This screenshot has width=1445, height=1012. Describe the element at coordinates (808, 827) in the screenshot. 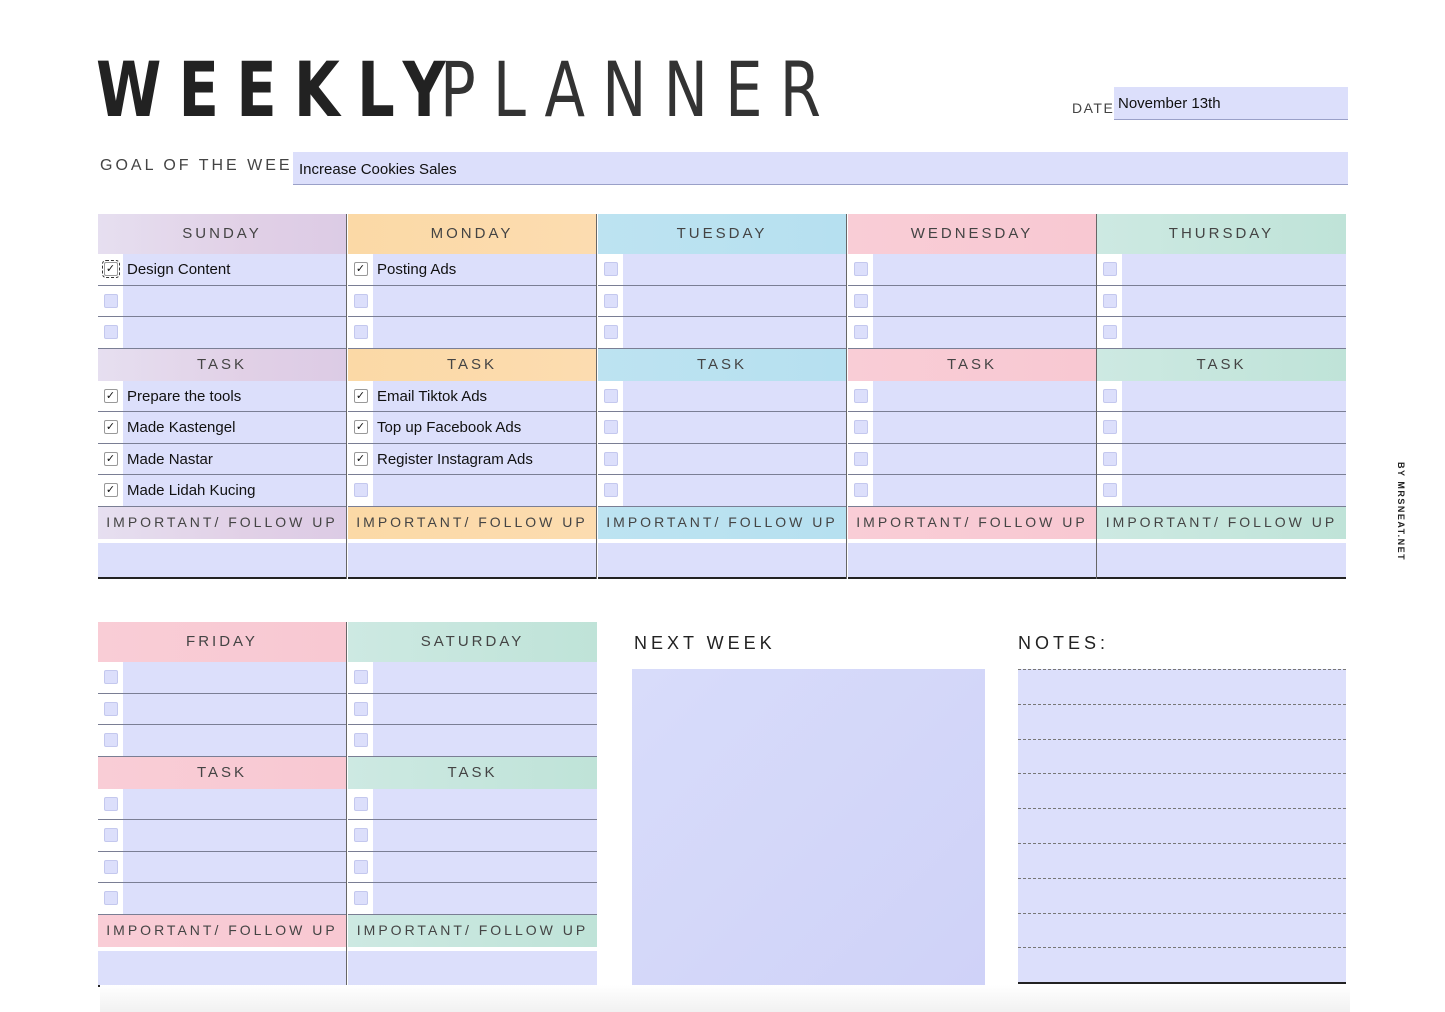

I see `next-week-field` at that location.